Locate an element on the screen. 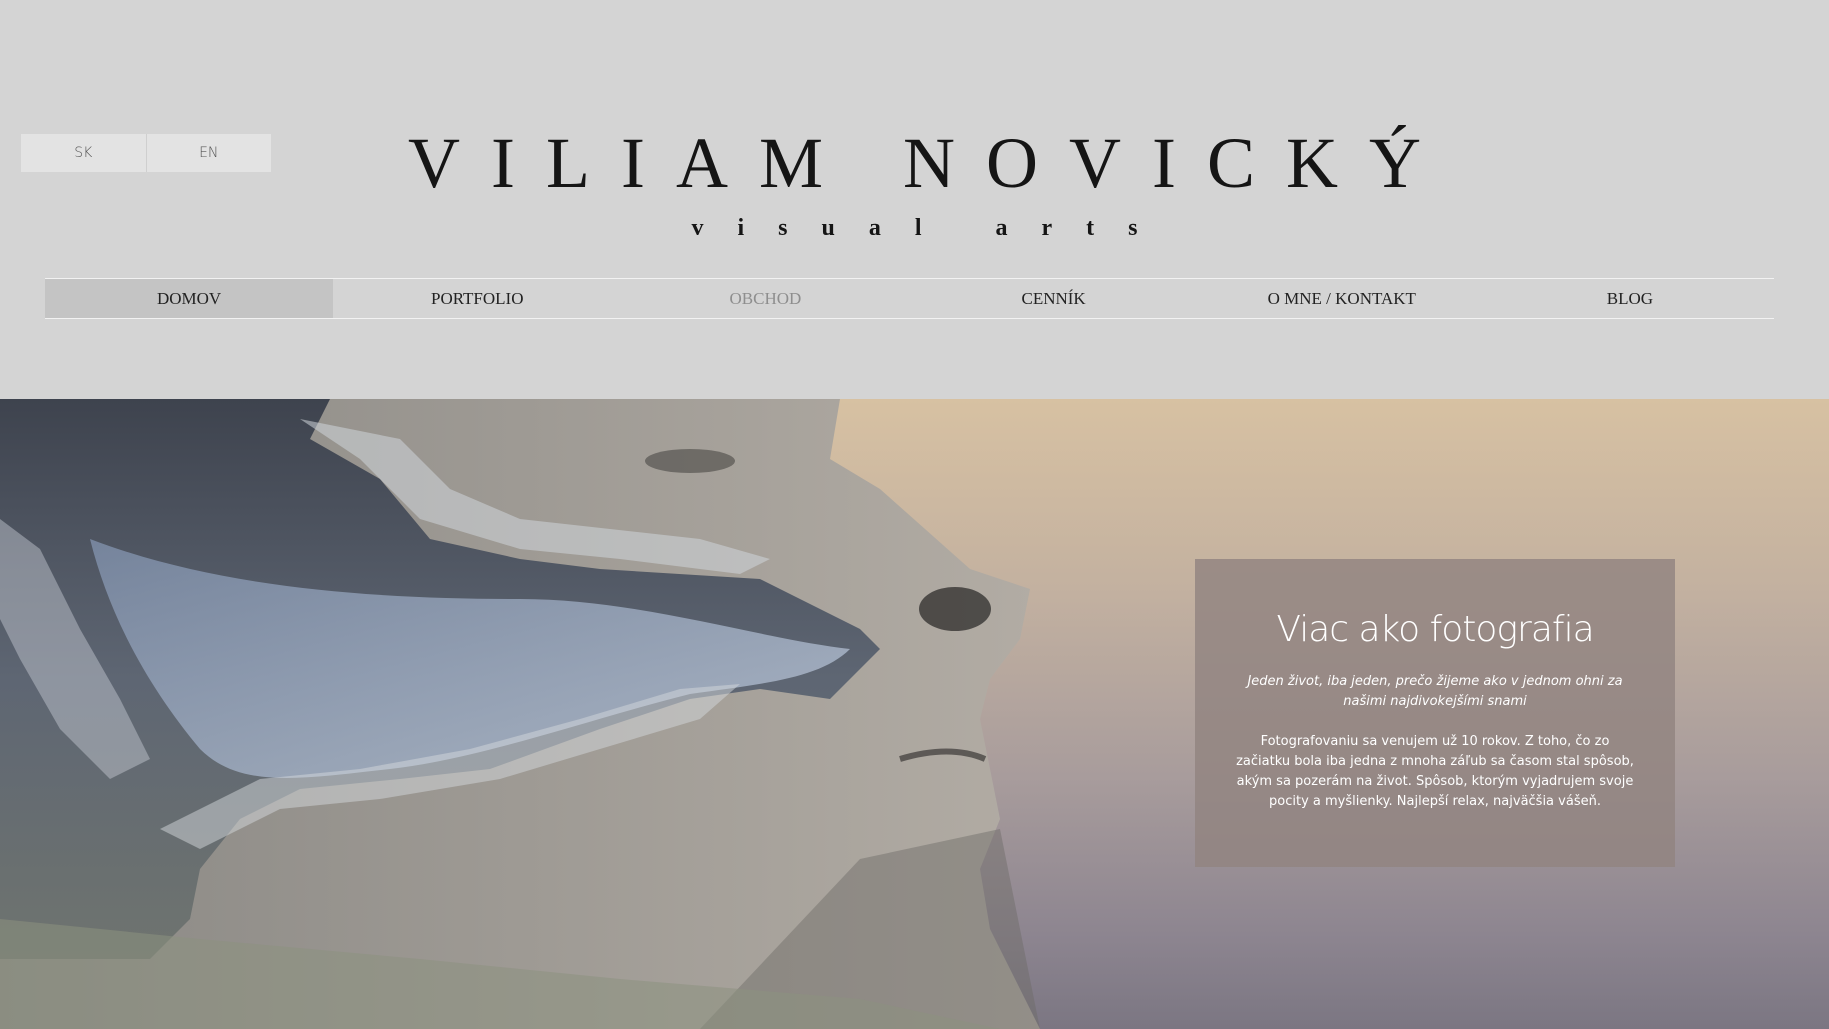 The width and height of the screenshot is (1829, 1029). nav-item-o-mne-kontakt: O MNE / KONTAKT is located at coordinates (1342, 298).